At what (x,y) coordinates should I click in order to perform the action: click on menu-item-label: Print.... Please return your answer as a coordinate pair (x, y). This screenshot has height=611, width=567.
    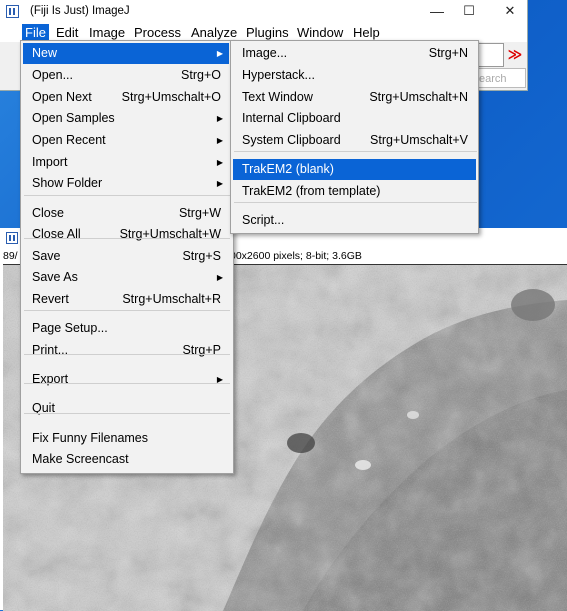
    Looking at the image, I should click on (50, 350).